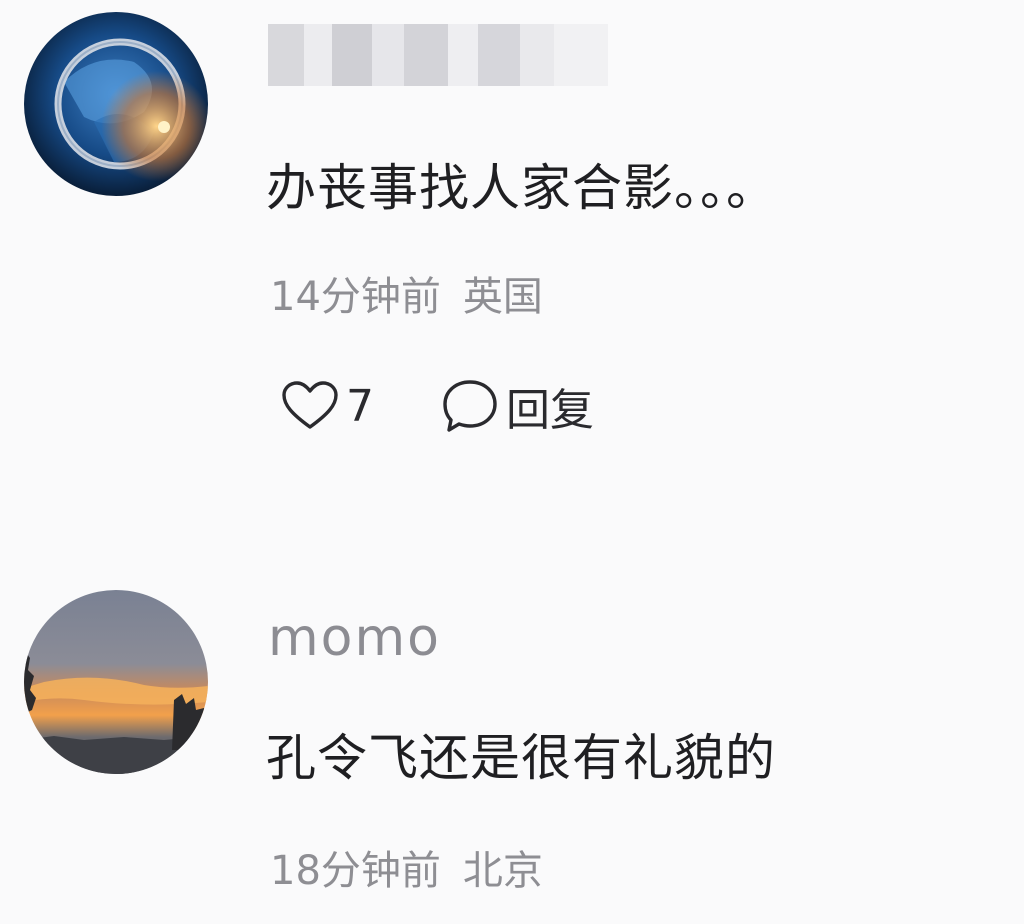 Image resolution: width=1024 pixels, height=924 pixels. What do you see at coordinates (310, 405) in the screenshot?
I see `heart-outline-icon` at bounding box center [310, 405].